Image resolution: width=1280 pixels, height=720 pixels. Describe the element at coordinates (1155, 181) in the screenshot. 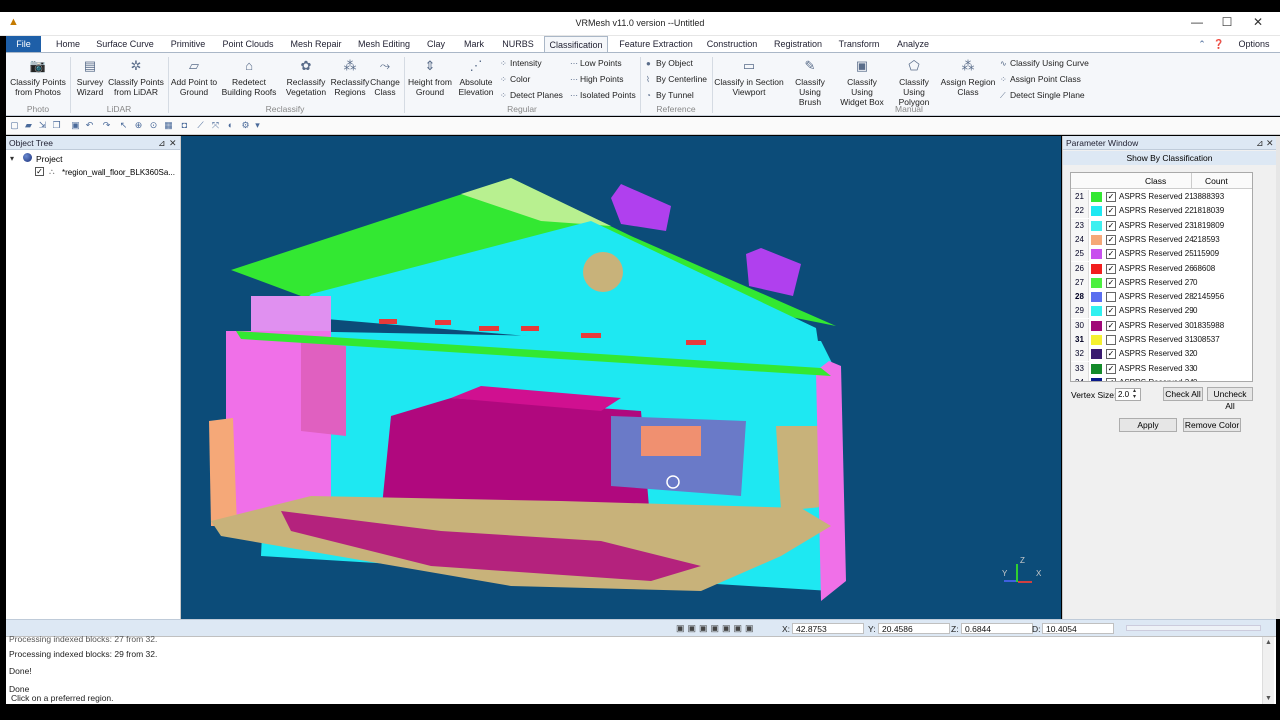

I see `column-header-class: Class` at that location.